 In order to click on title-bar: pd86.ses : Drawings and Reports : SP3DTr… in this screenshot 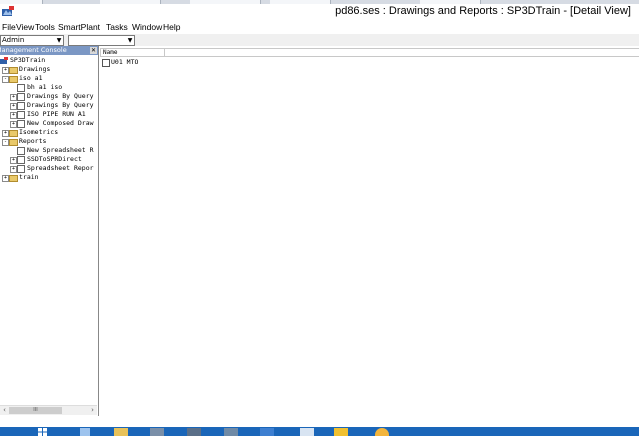, I will do `click(319, 13)`.